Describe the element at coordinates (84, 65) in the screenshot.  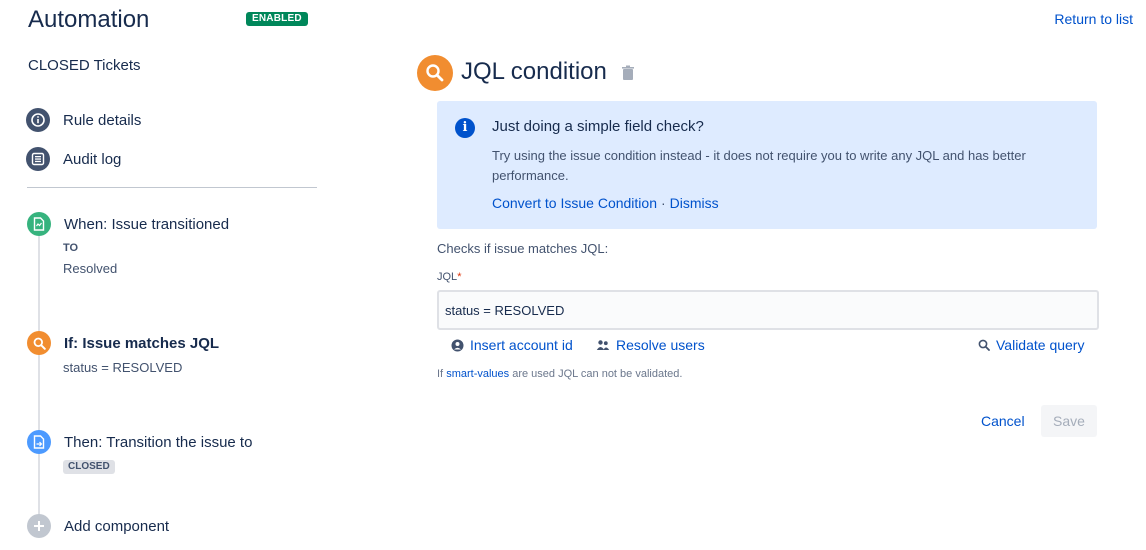
I see `rule-name: CLOSED Tickets` at that location.